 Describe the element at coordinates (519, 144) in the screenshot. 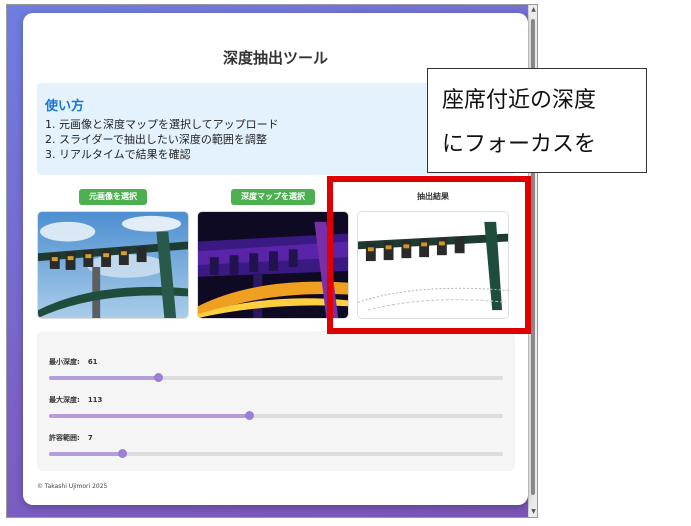

I see `annotation-line: にフォーカスを` at that location.